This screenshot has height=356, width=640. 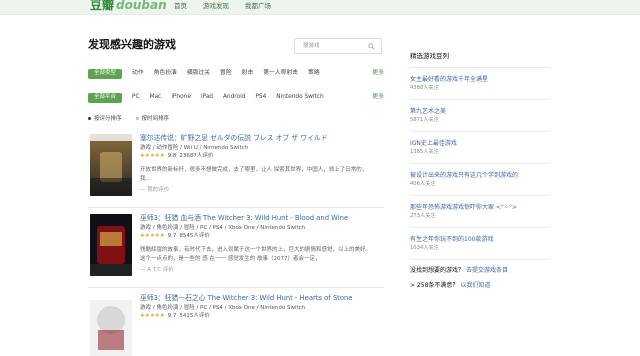 I want to click on game-rating: ★★★★★ 9.8 23687人评价, so click(x=258, y=156).